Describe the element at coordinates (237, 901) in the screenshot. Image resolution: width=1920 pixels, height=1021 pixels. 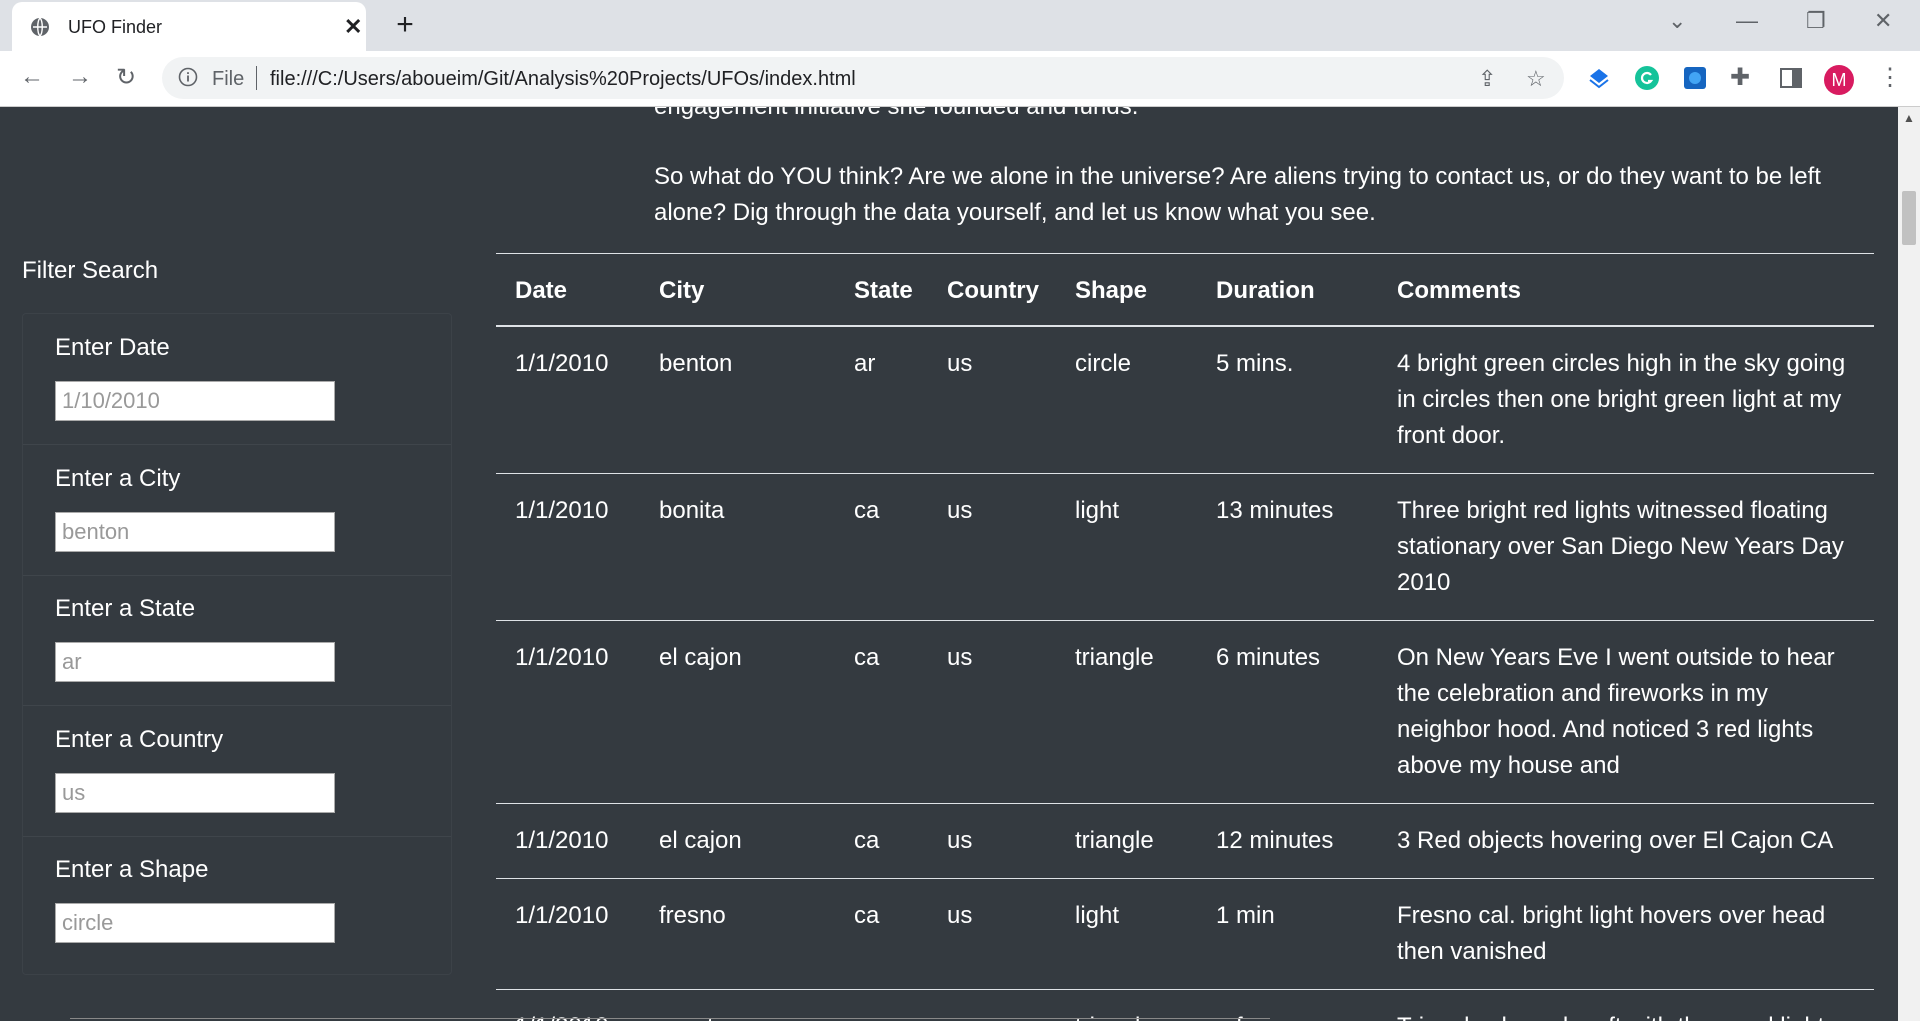
I see `filter-item-shape: Enter a Shape` at that location.